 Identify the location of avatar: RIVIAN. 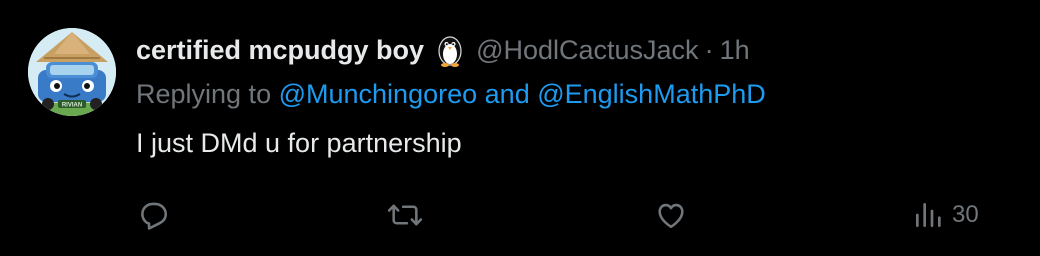
(72, 72).